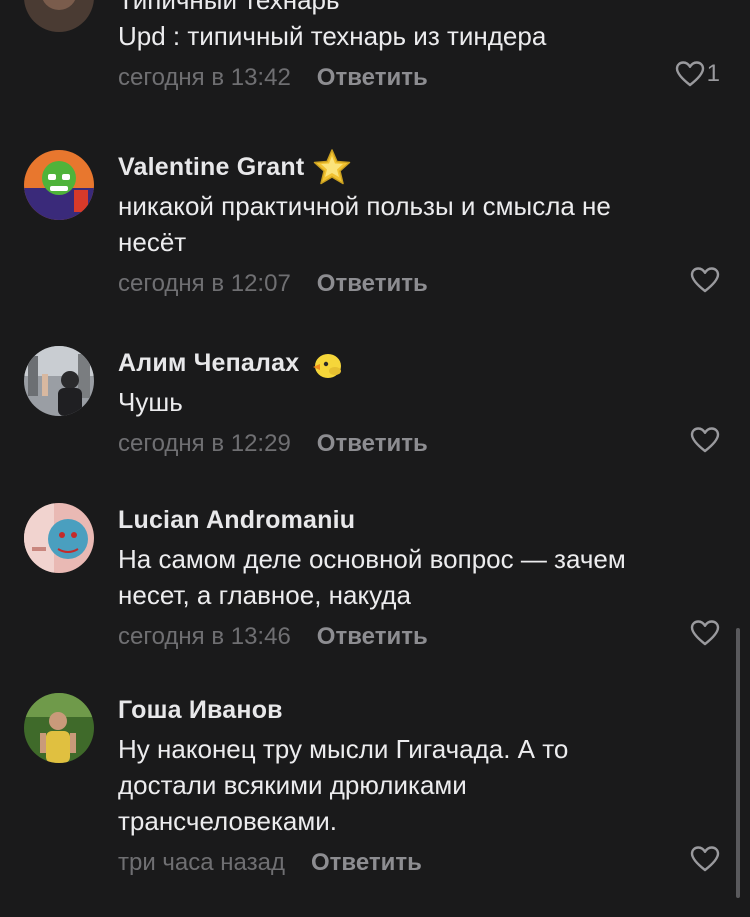 This screenshot has width=750, height=917. I want to click on comment-meta: сегодня в 12:29 Ответить, so click(419, 444).